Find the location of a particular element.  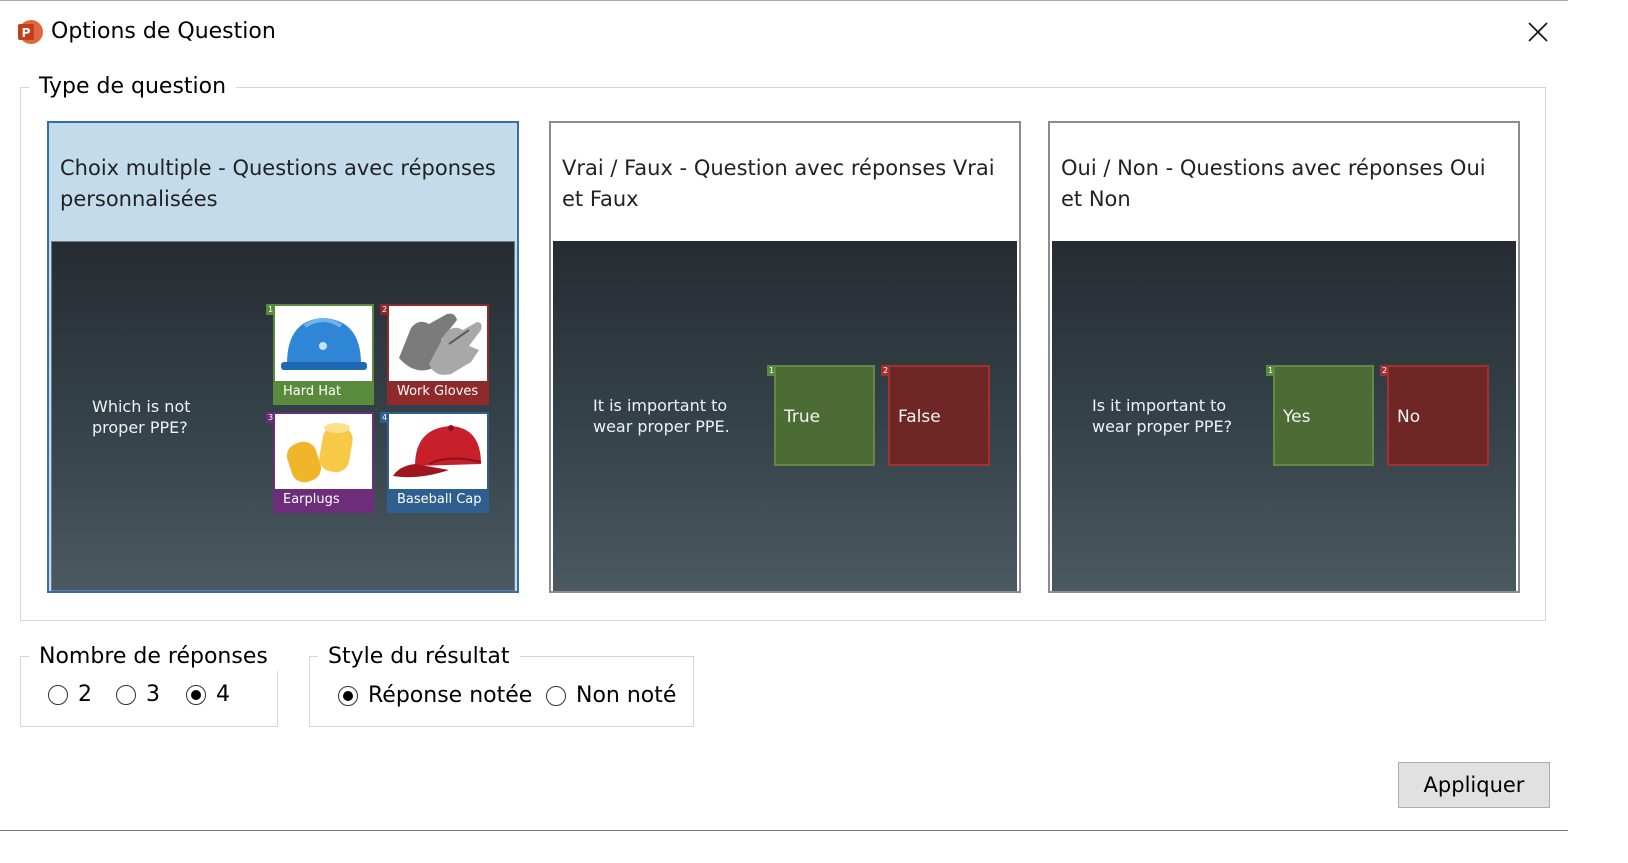

result-style-legend: Style du résultat is located at coordinates (419, 657).